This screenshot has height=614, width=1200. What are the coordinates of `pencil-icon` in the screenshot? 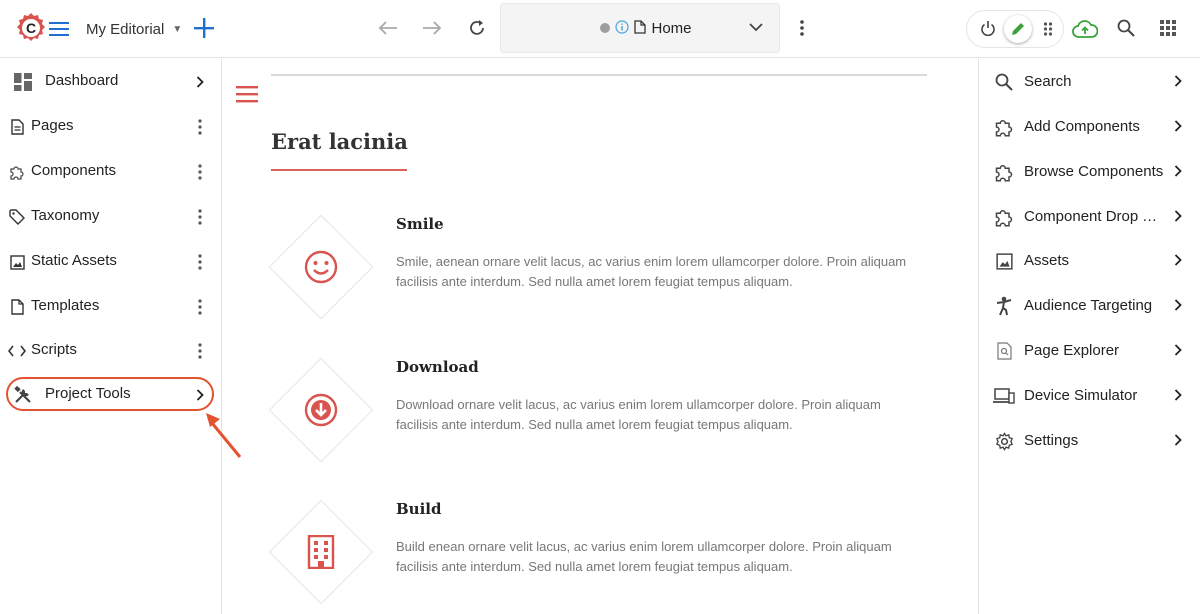 It's located at (1018, 29).